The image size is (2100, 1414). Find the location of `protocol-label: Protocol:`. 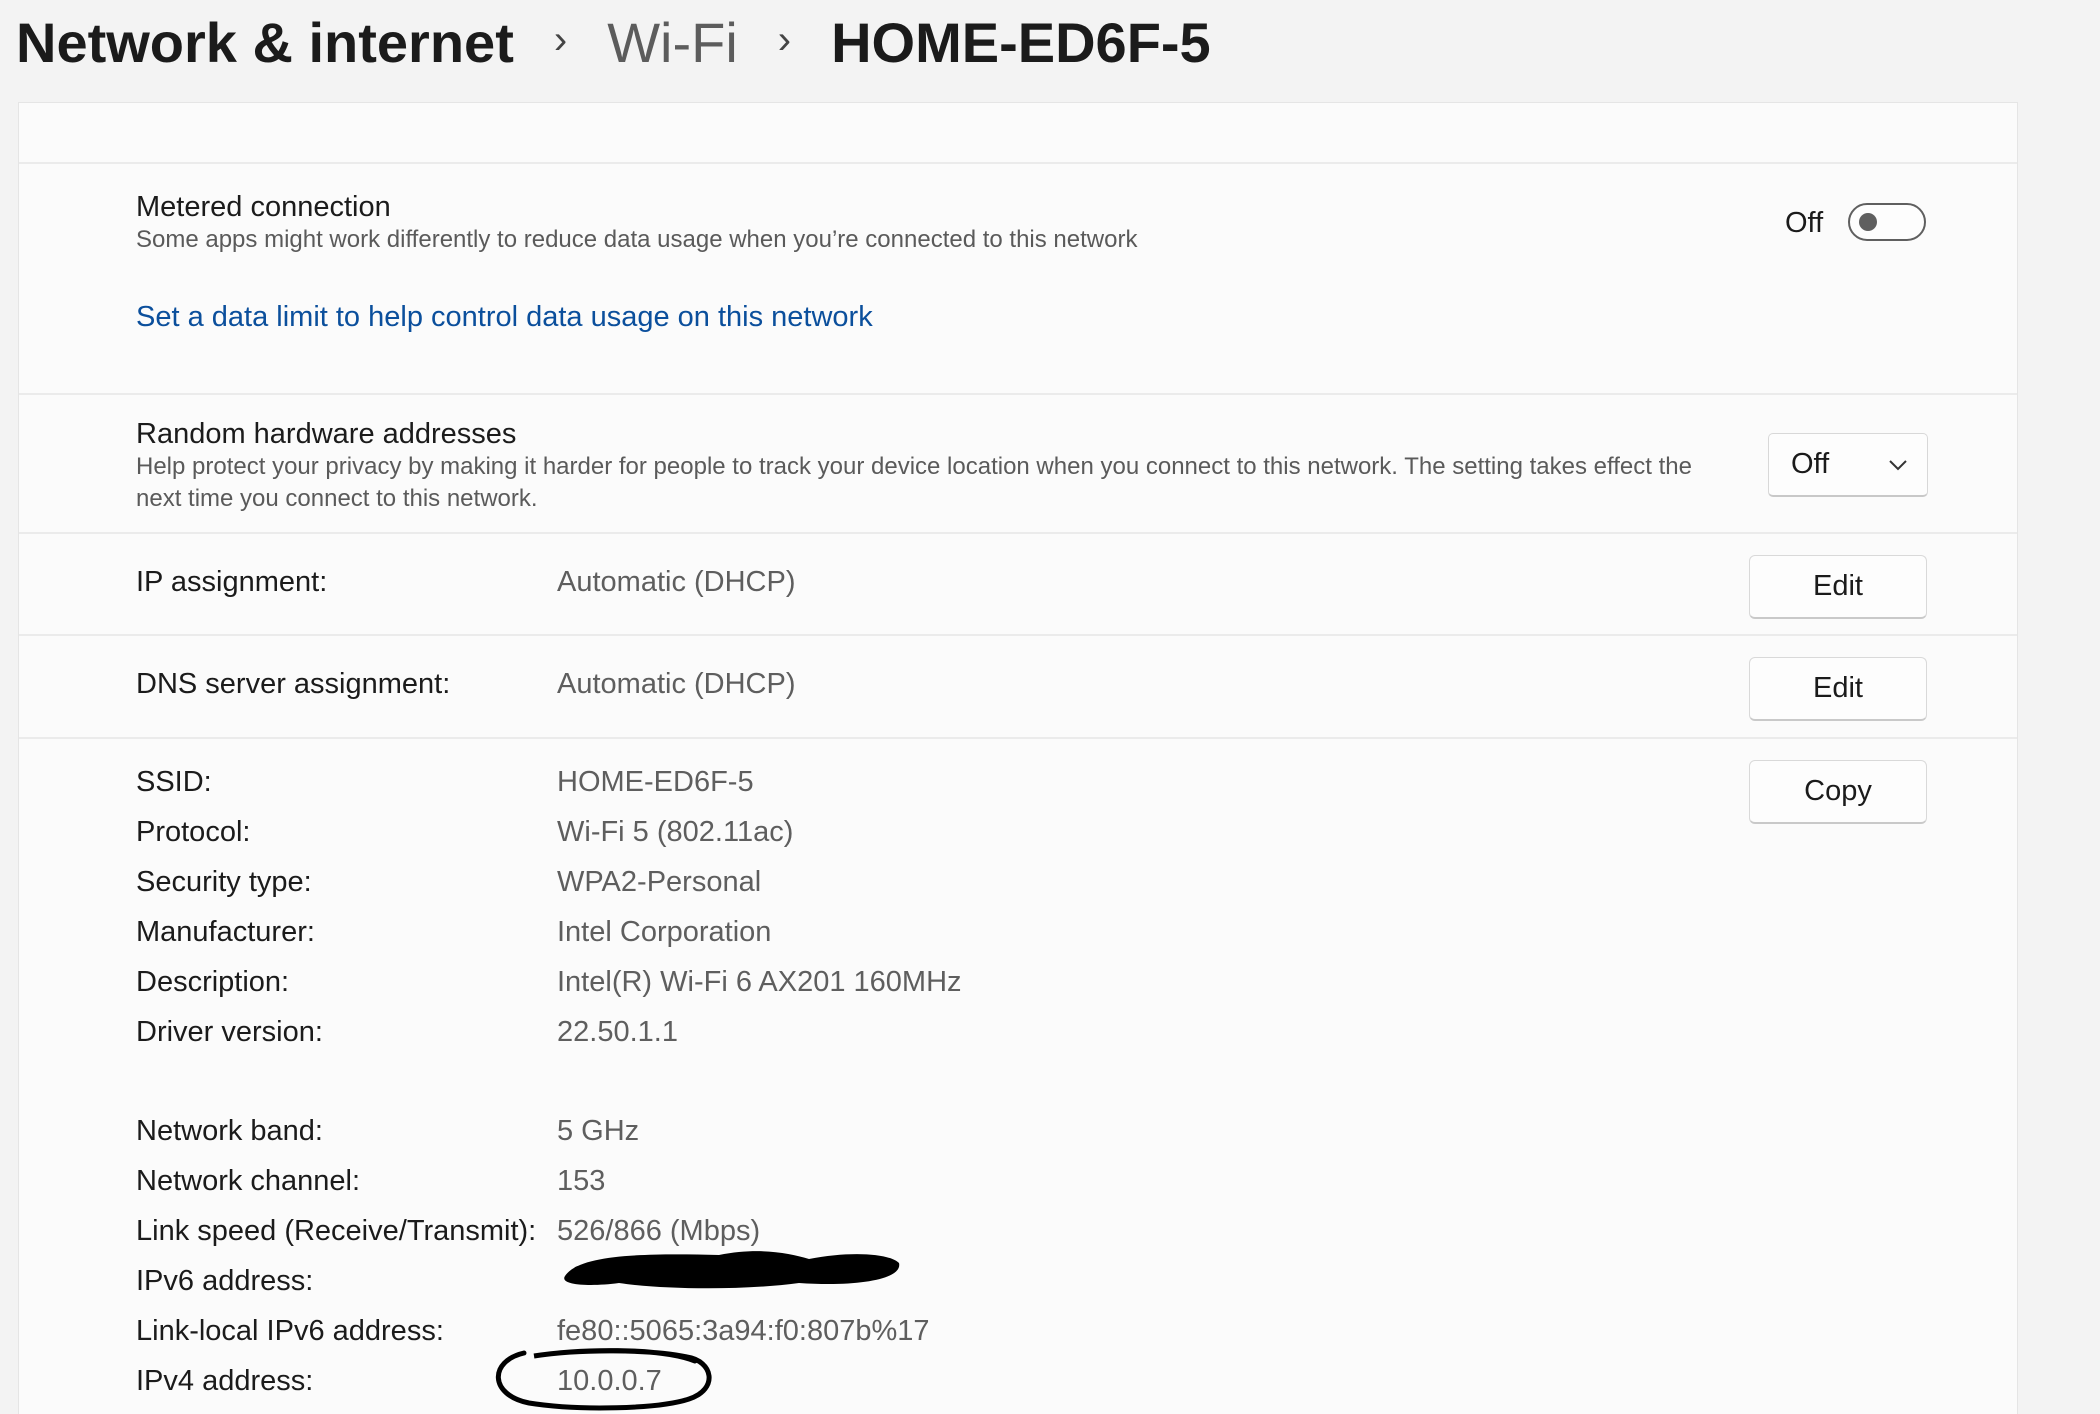

protocol-label: Protocol: is located at coordinates (193, 832).